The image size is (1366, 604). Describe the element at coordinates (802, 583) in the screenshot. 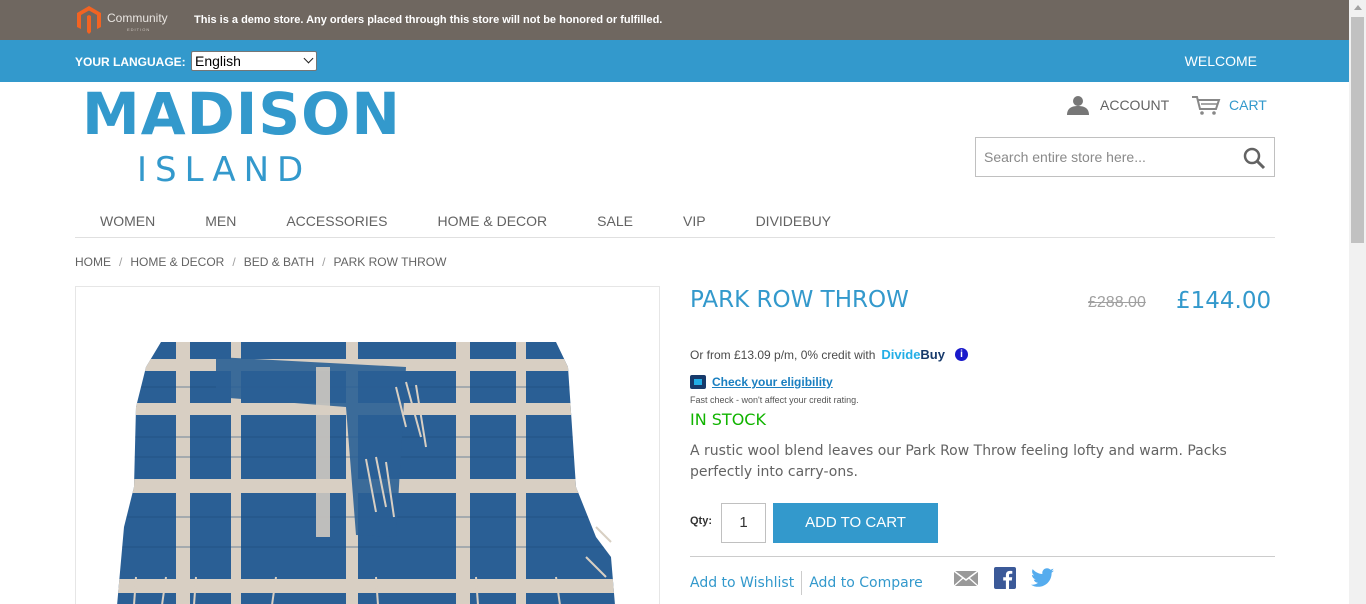

I see `link-separator` at that location.